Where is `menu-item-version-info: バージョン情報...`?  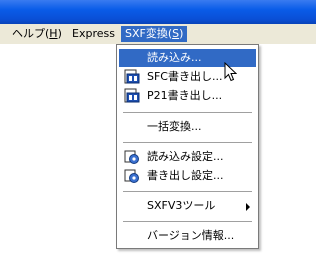
menu-item-version-info: バージョン情報... is located at coordinates (187, 236).